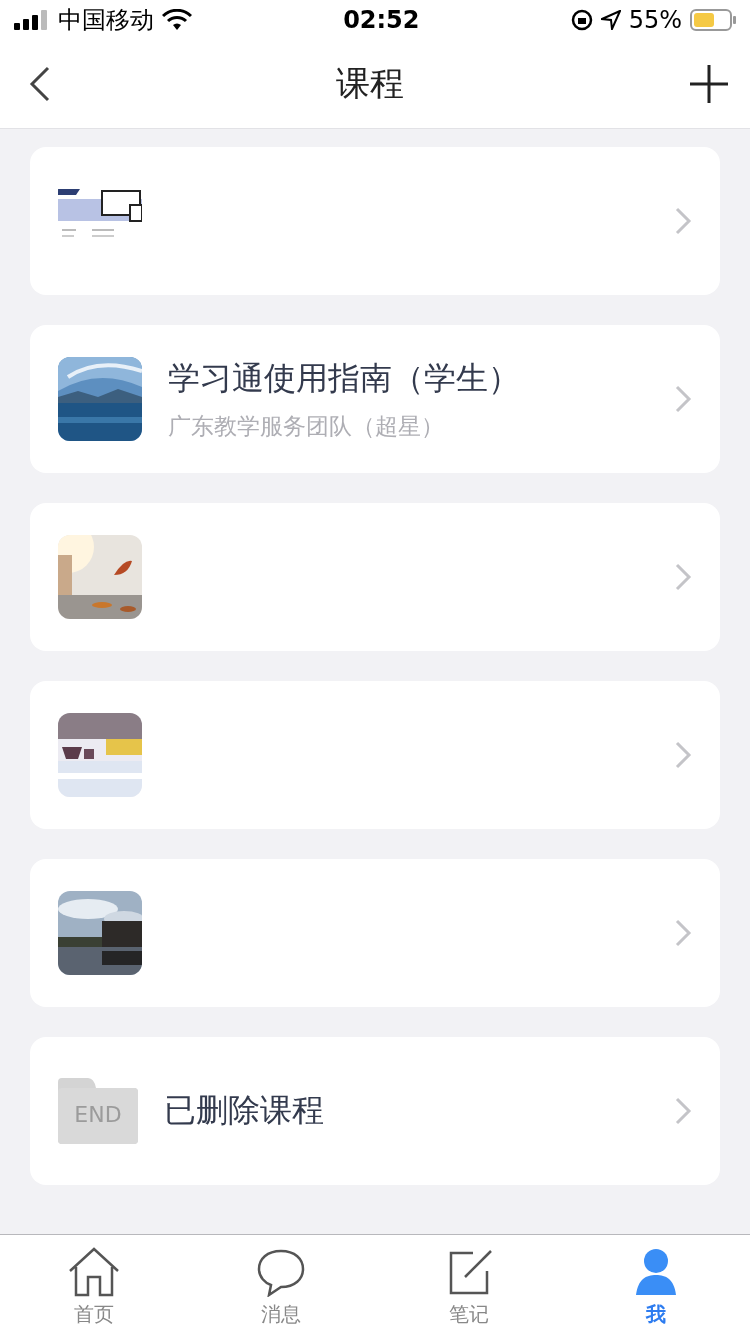  What do you see at coordinates (656, 1284) in the screenshot?
I see `tab-item: 我` at bounding box center [656, 1284].